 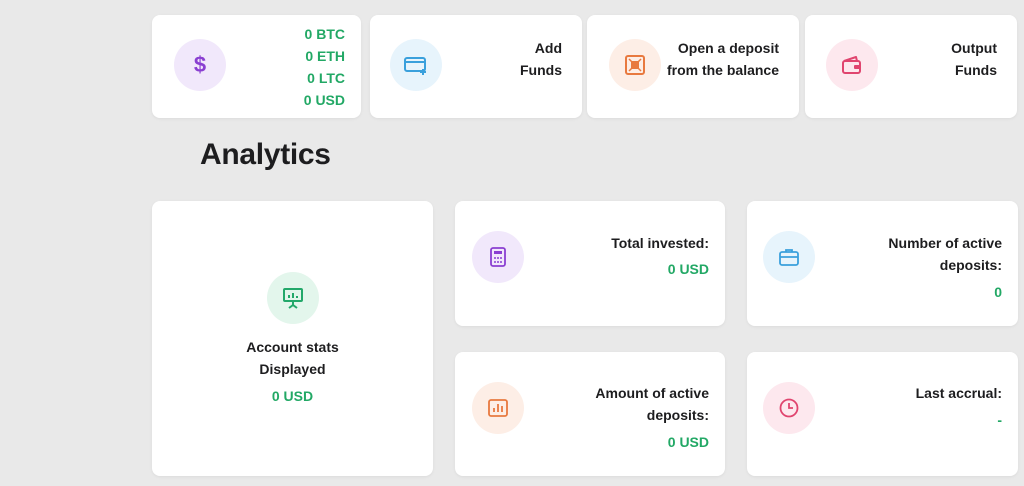 What do you see at coordinates (326, 78) in the screenshot?
I see `balance-ltc: 0 LTC` at bounding box center [326, 78].